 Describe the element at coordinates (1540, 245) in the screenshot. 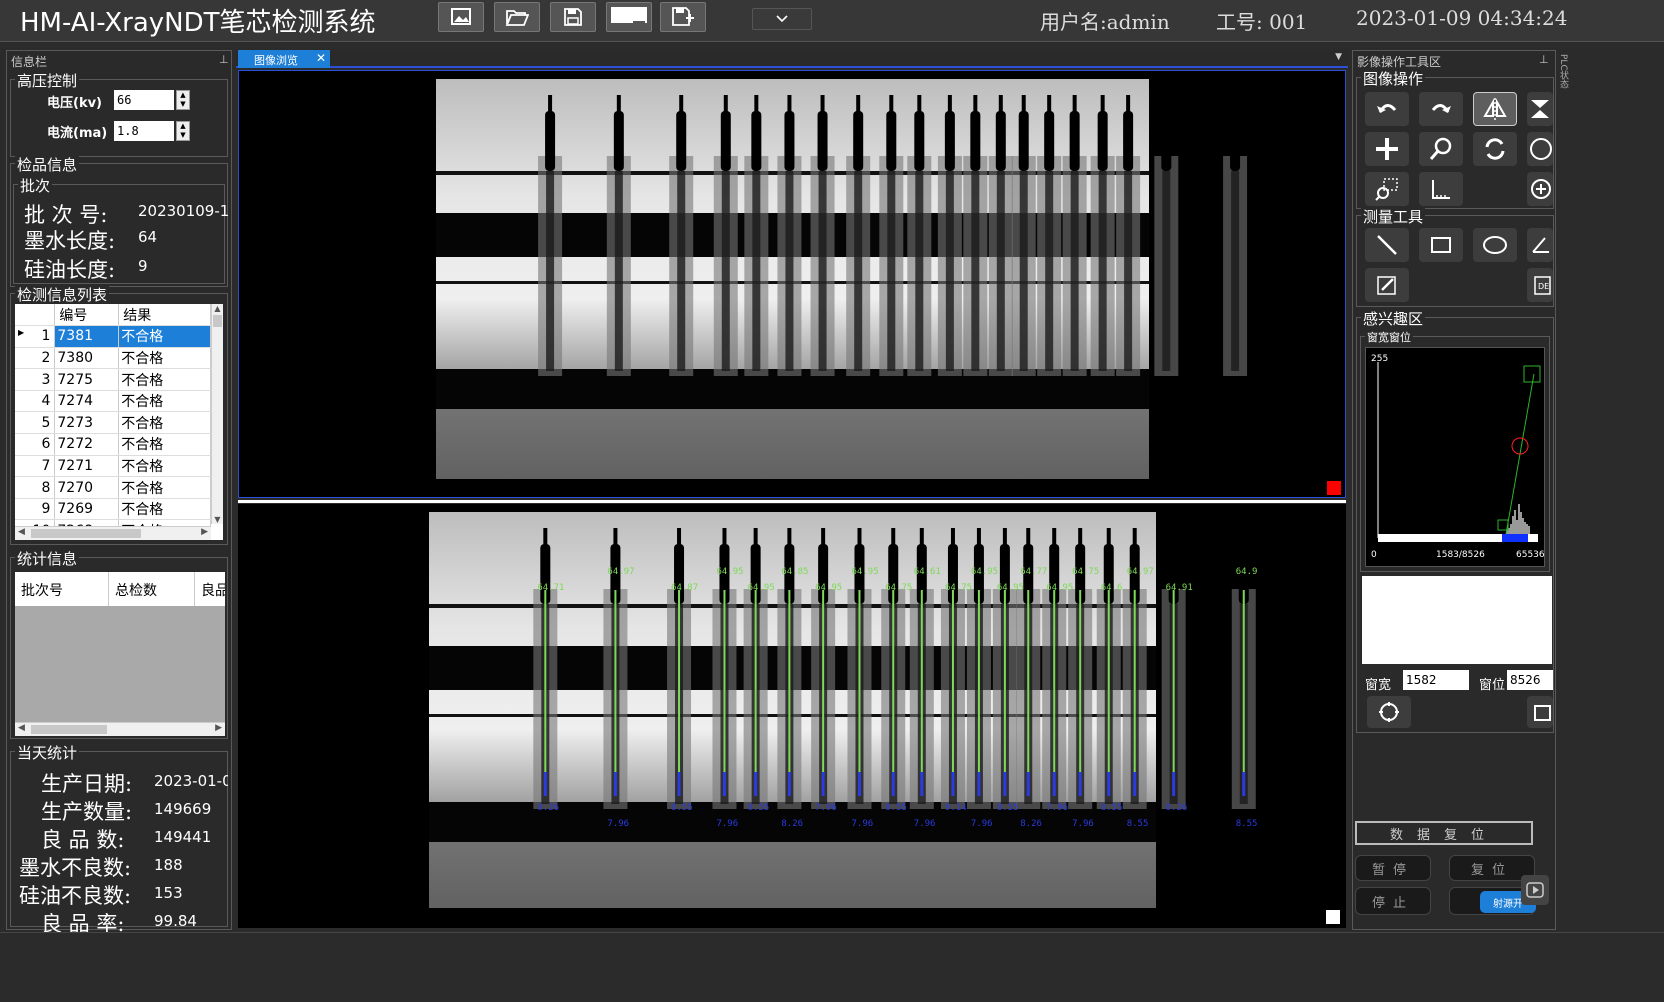

I see `angle-tool-button` at that location.